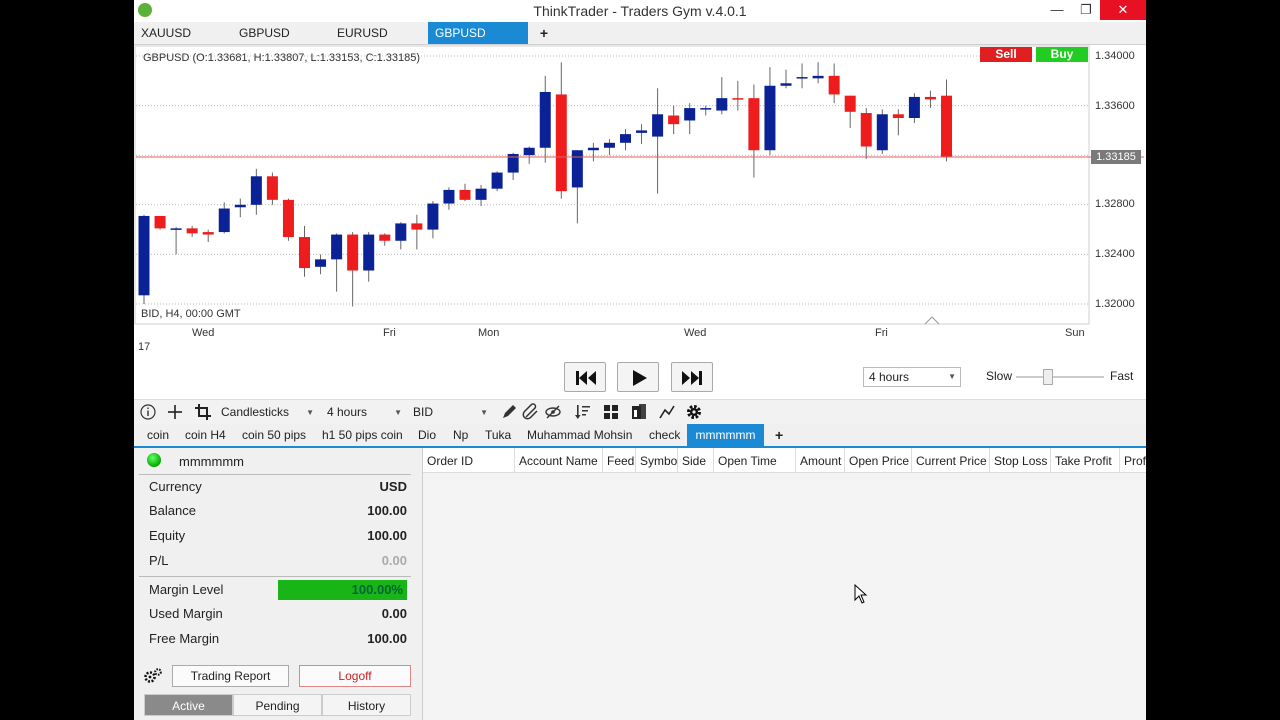  Describe the element at coordinates (611, 412) in the screenshot. I see `grid-layout-icon` at that location.